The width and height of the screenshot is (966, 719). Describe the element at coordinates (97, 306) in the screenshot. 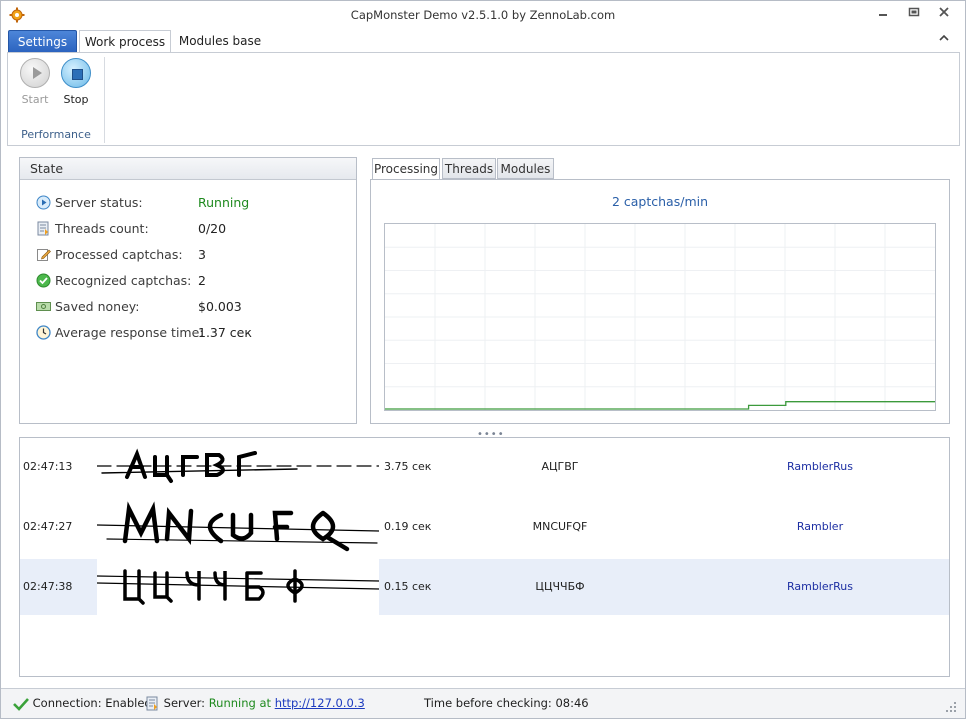

I see `state-label: Saved noney:` at that location.